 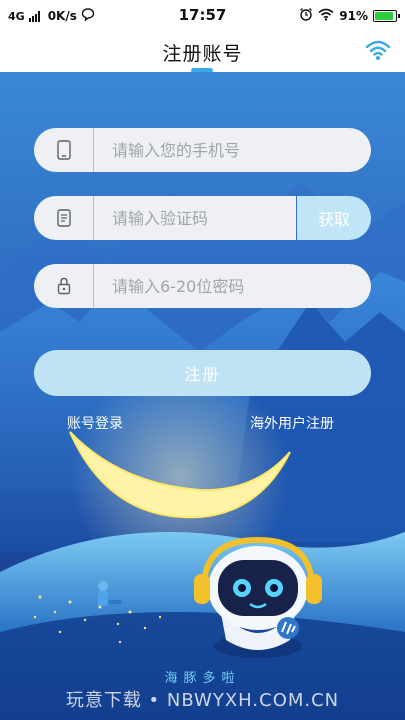 I want to click on verification-code-input, so click(x=195, y=218).